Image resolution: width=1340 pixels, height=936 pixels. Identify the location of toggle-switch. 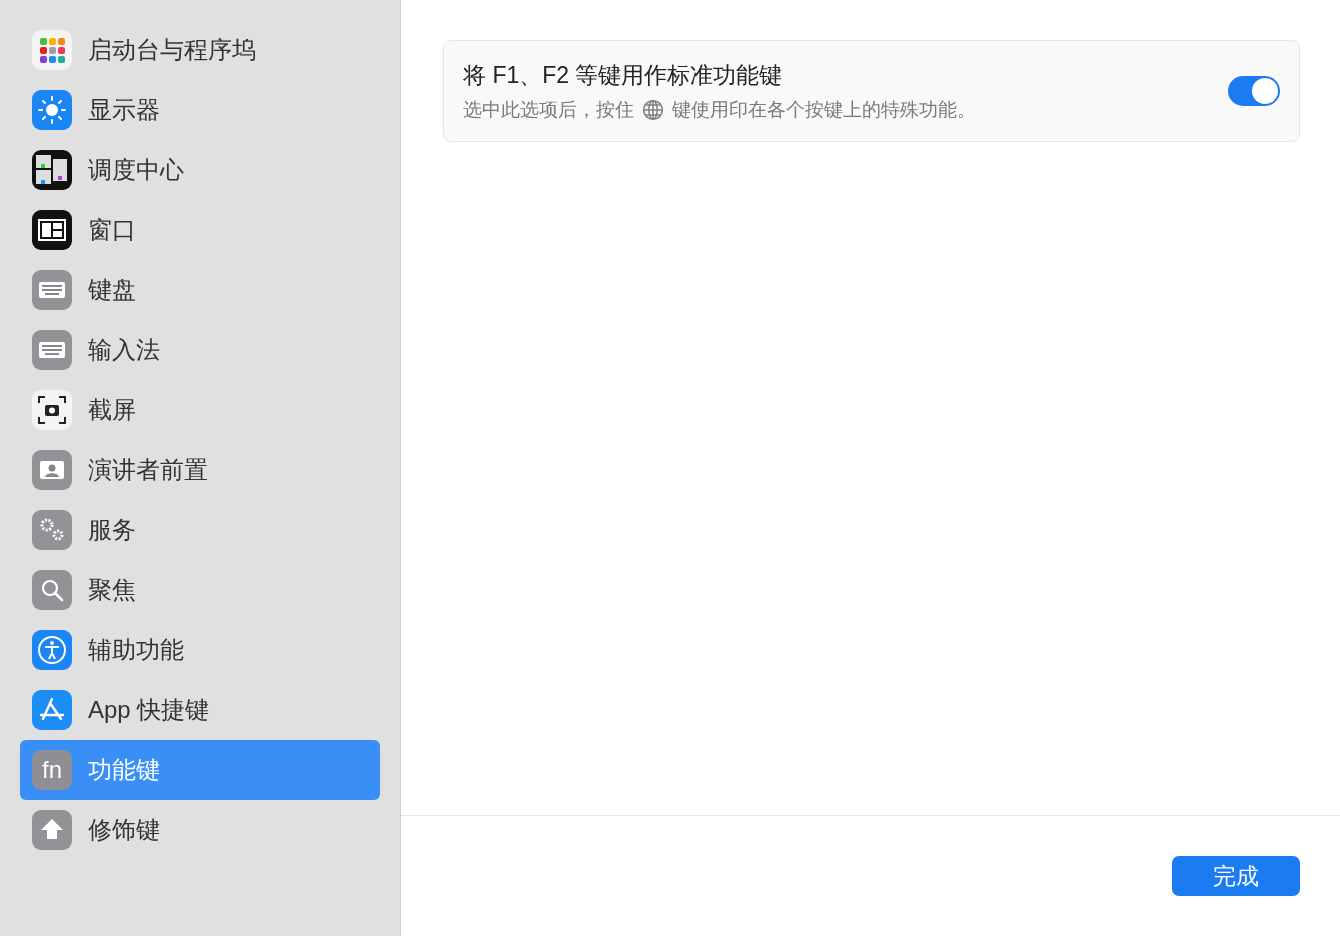
(1254, 91).